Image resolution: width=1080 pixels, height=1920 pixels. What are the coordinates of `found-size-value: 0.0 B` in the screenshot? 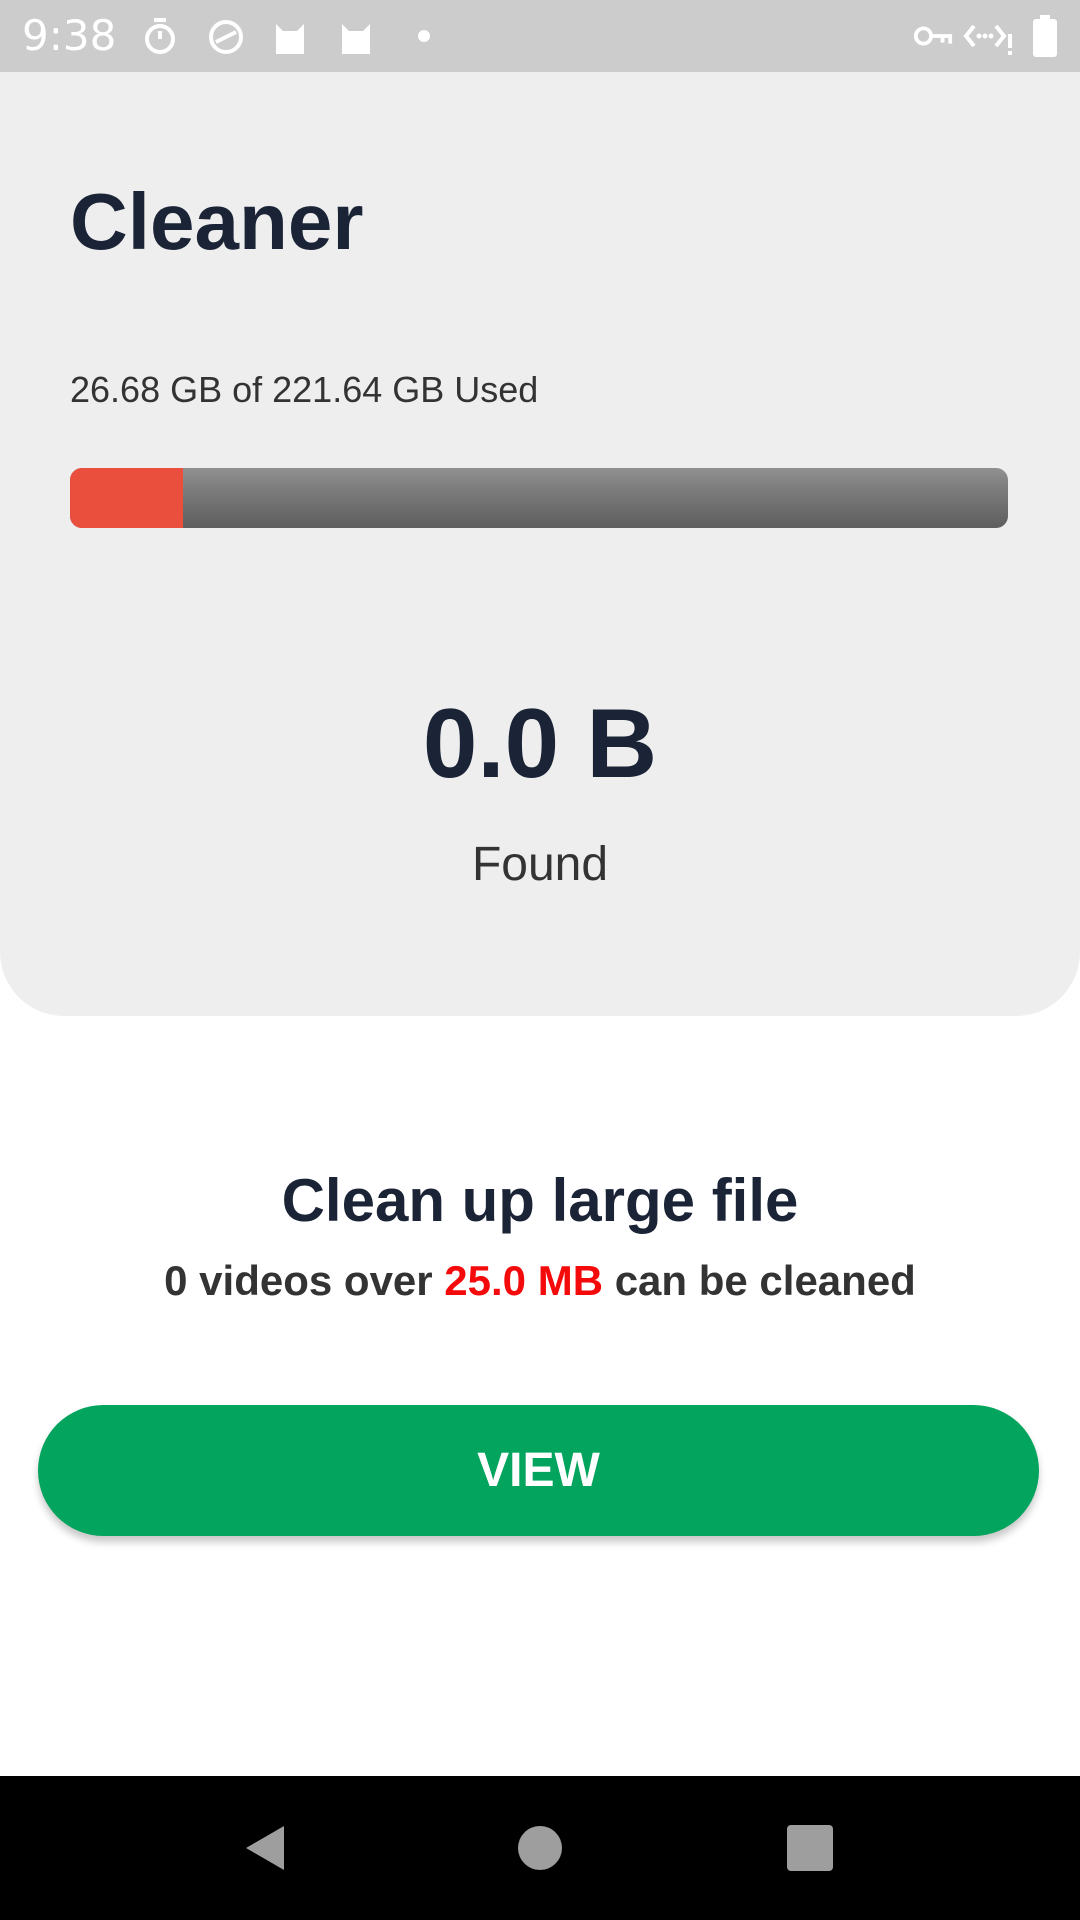 It's located at (540, 743).